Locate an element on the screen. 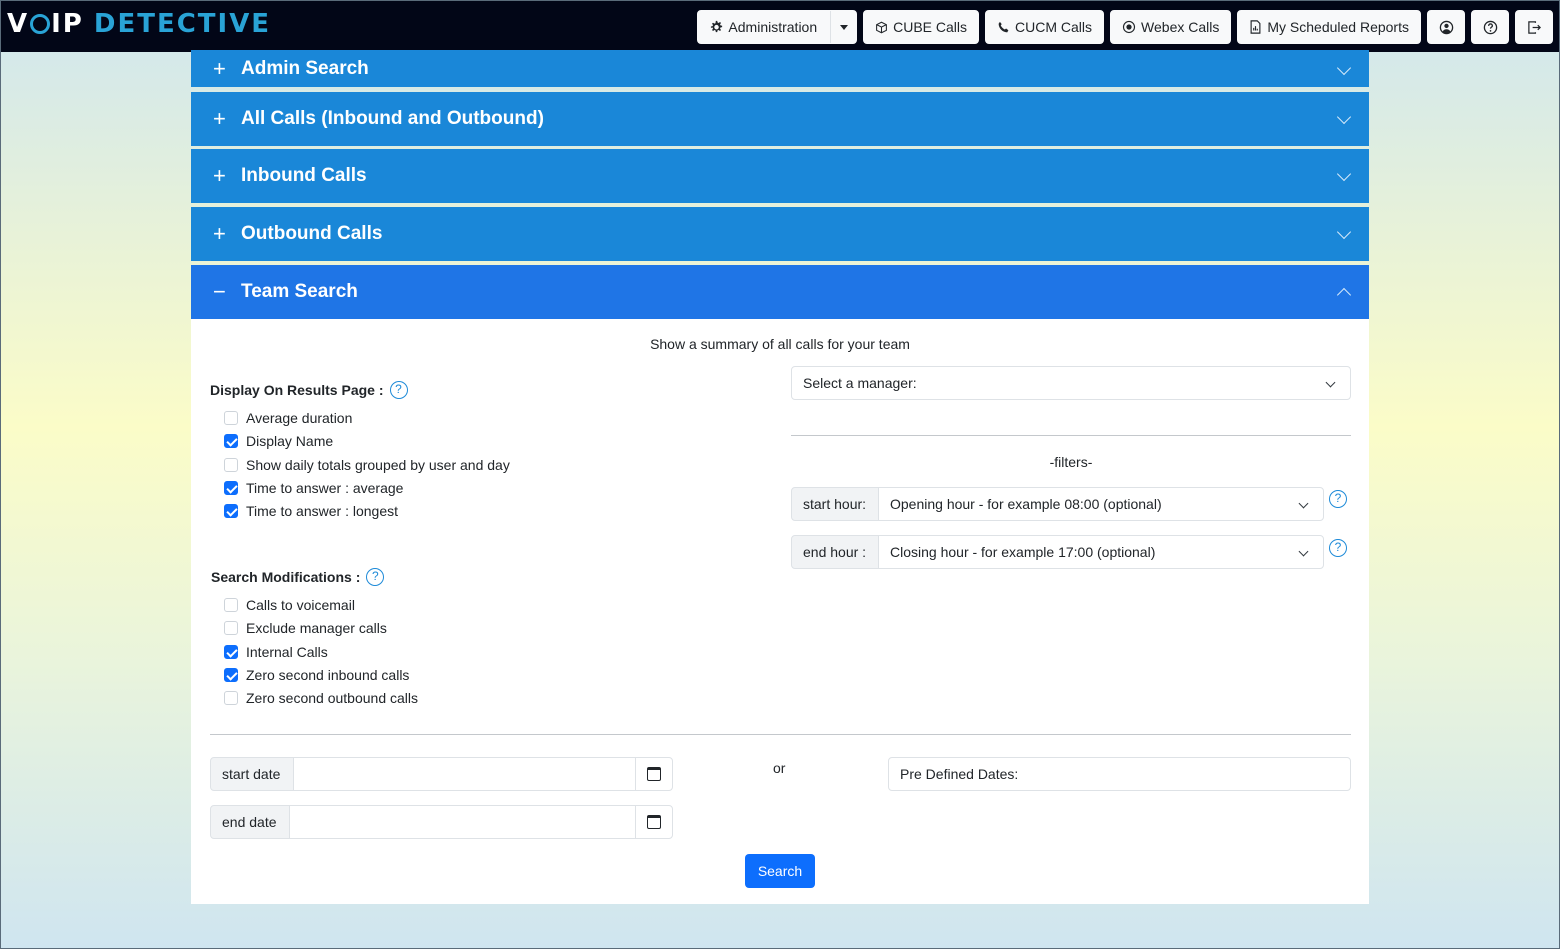  start-date-input is located at coordinates (464, 774).